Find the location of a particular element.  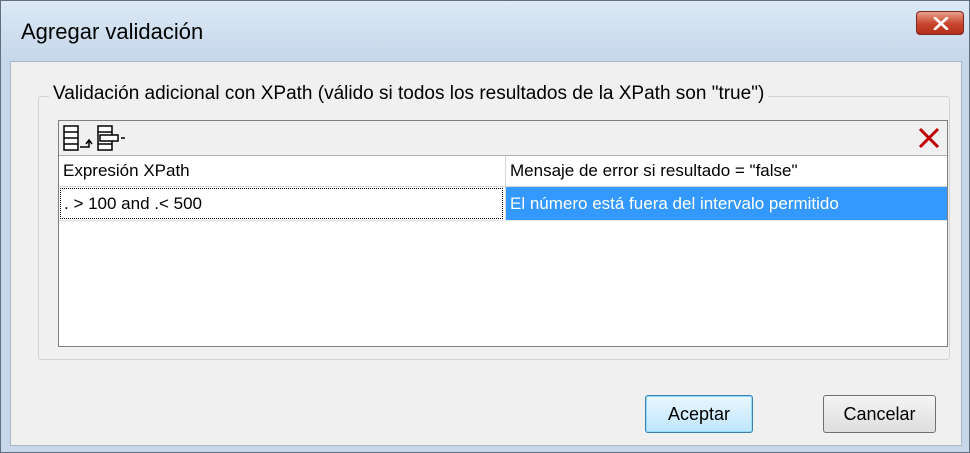

grid-toolbar is located at coordinates (503, 138).